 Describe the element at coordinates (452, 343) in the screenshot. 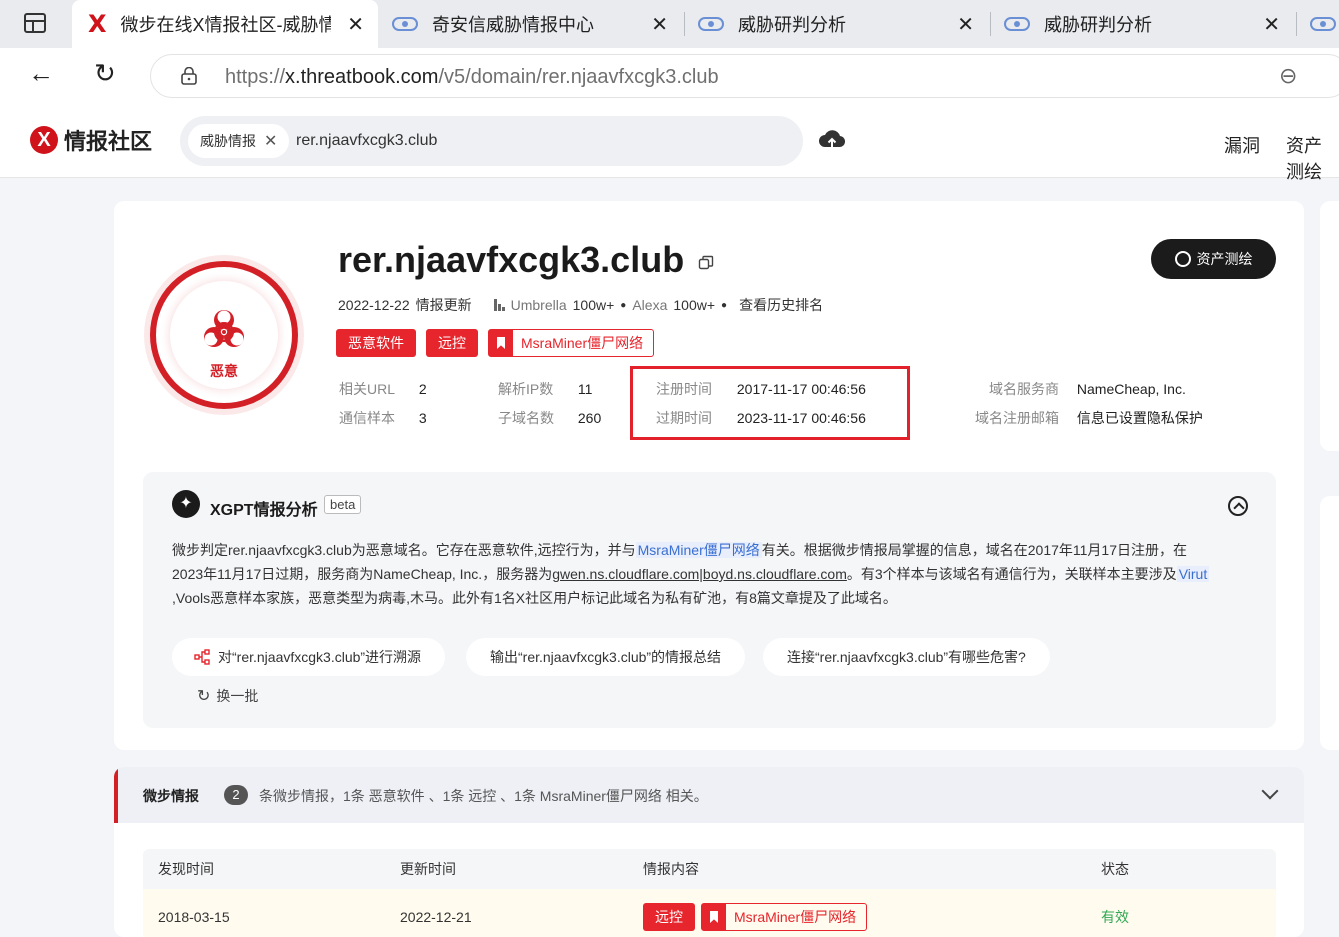

I see `tag-remote-control: 远控` at that location.